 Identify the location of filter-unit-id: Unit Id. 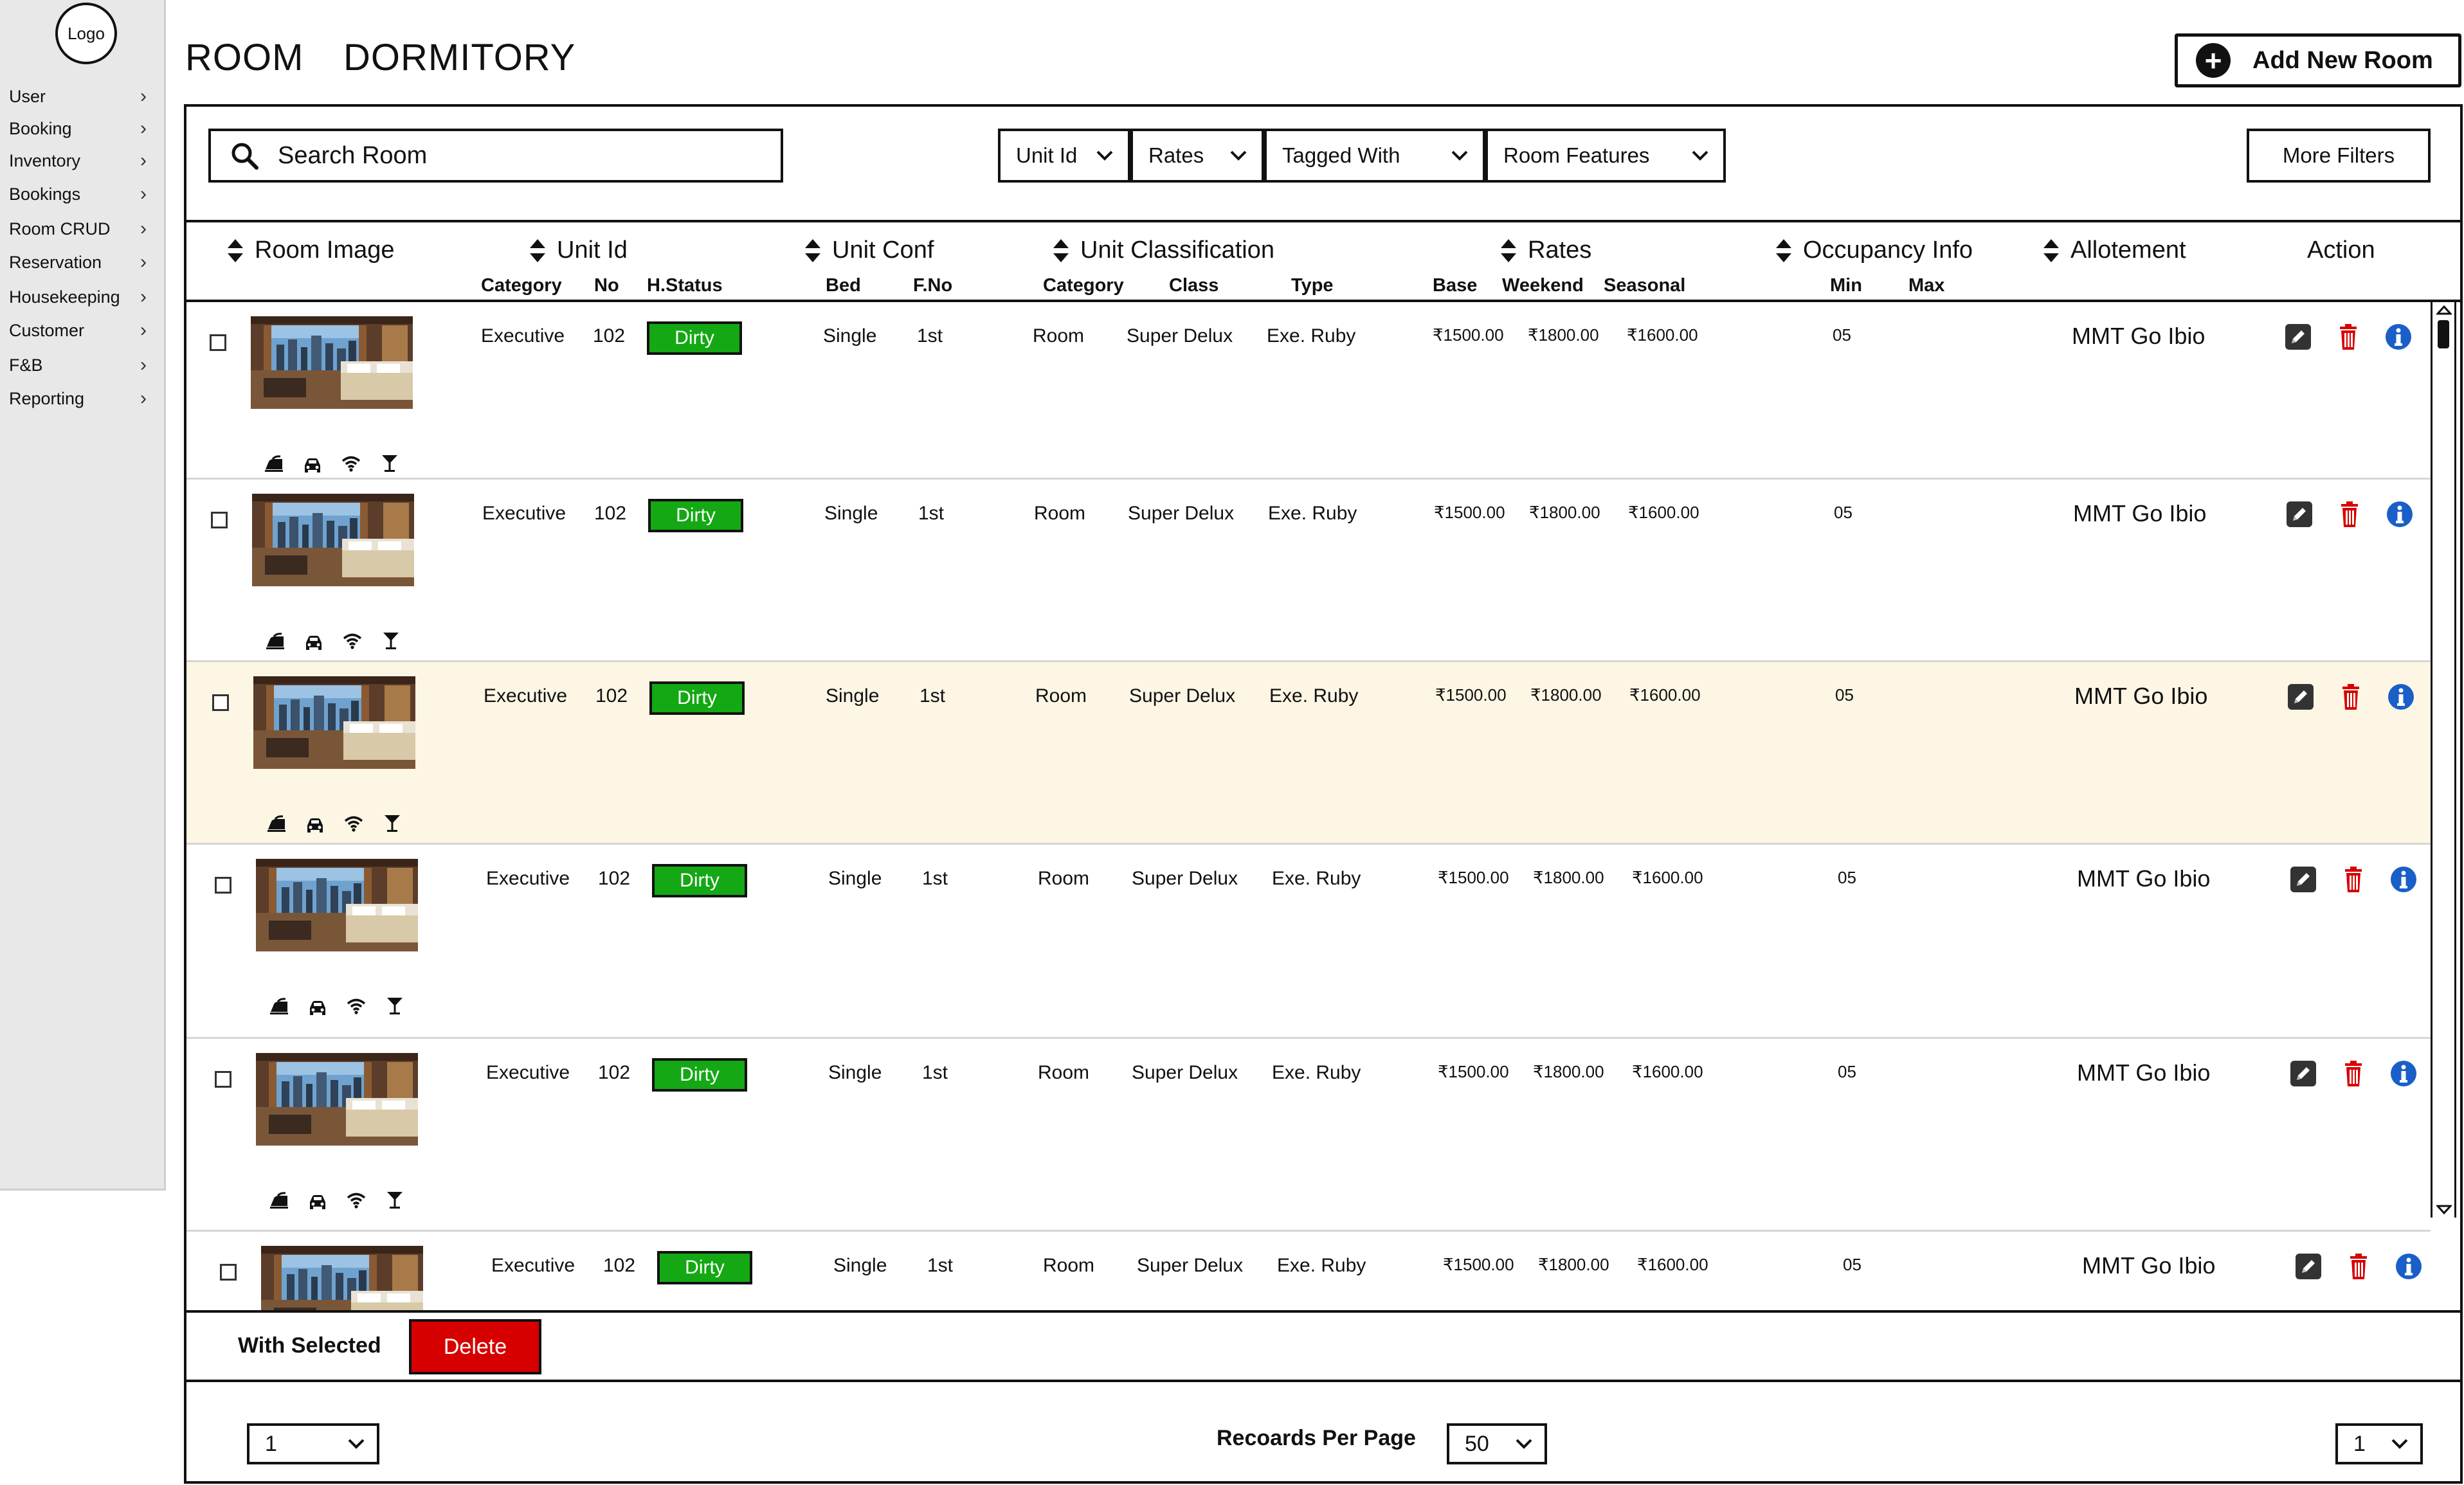
(1064, 156).